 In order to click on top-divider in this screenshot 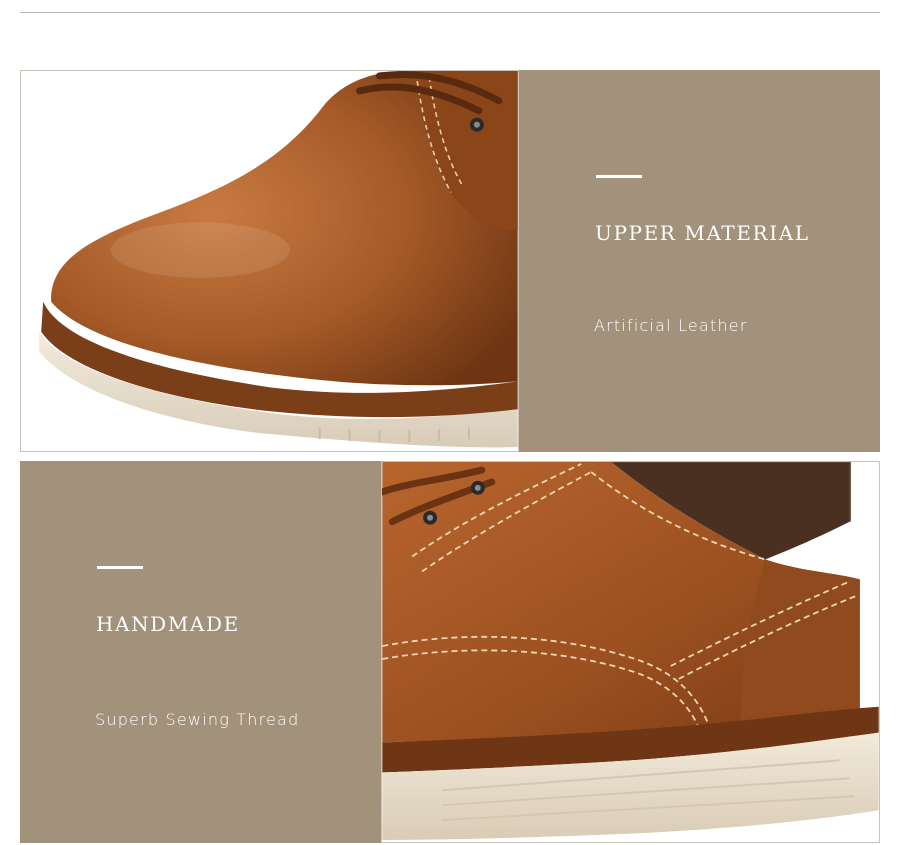, I will do `click(450, 12)`.